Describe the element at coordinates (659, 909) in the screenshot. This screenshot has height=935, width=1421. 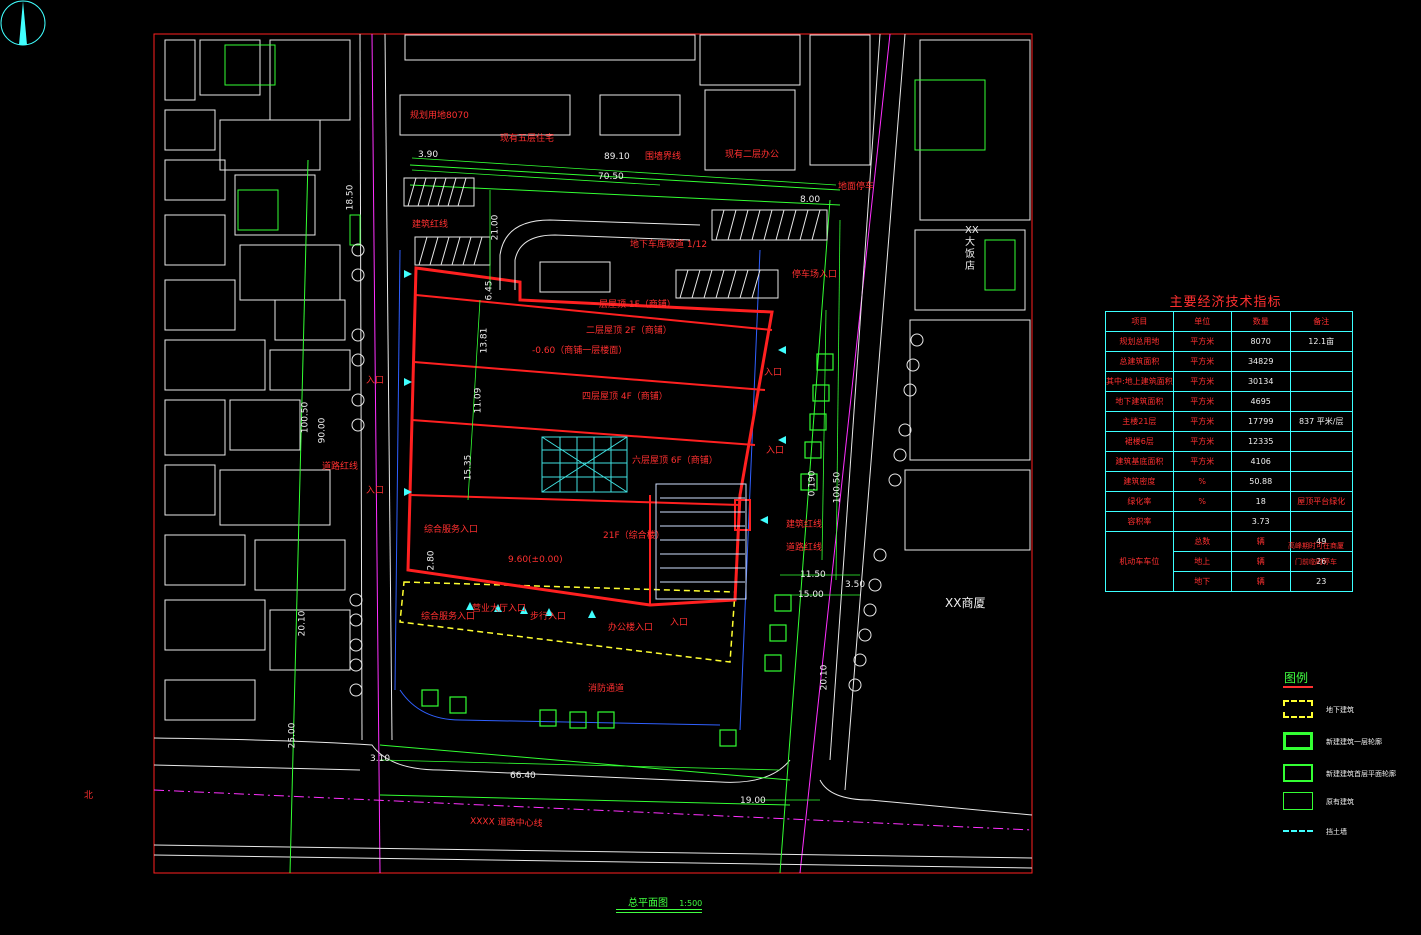
I see `title-underline` at that location.